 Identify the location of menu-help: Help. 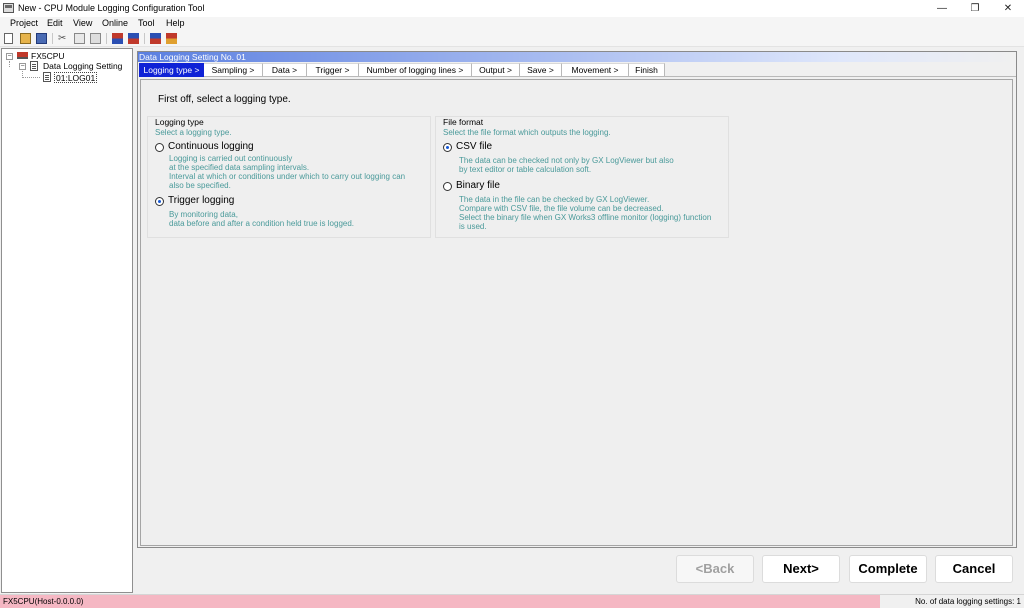
(175, 23).